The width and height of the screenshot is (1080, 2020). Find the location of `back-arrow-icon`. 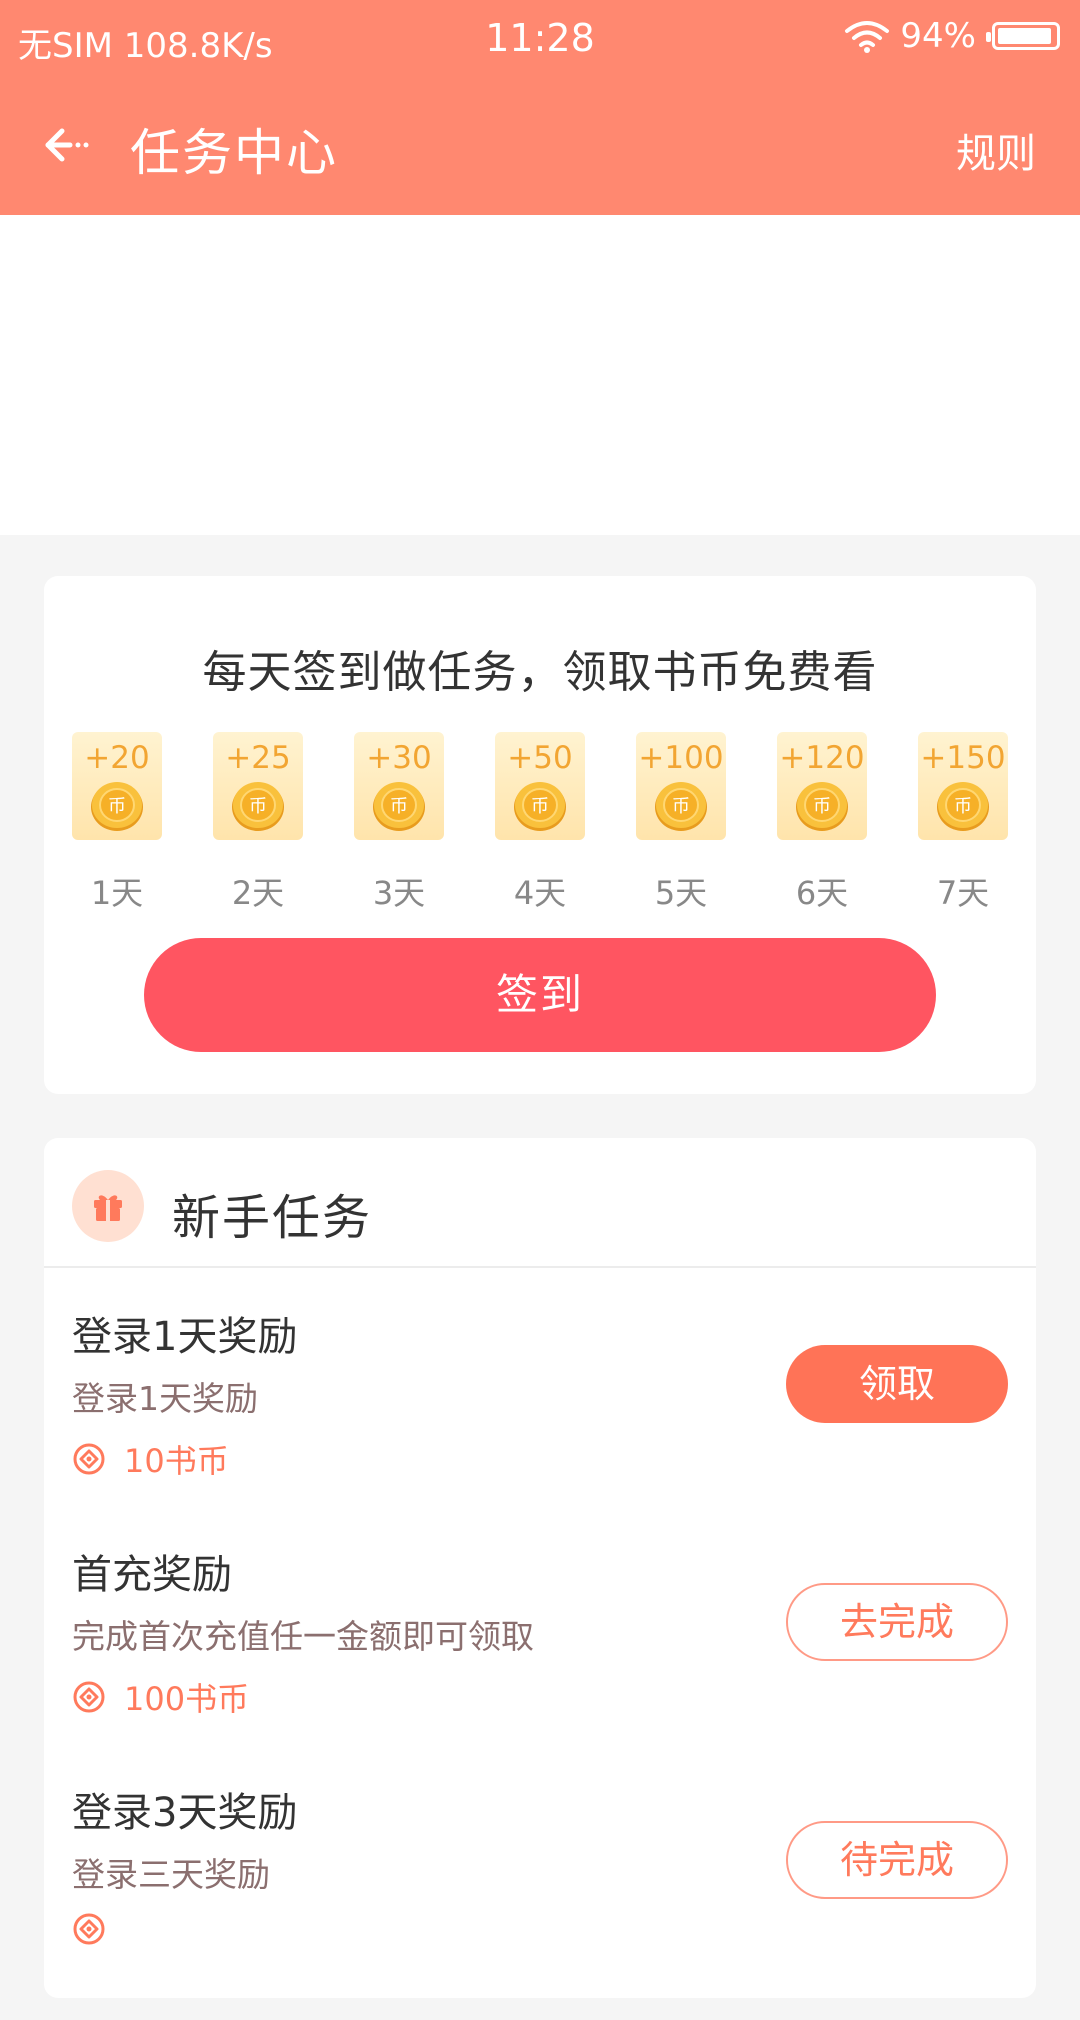

back-arrow-icon is located at coordinates (67, 145).